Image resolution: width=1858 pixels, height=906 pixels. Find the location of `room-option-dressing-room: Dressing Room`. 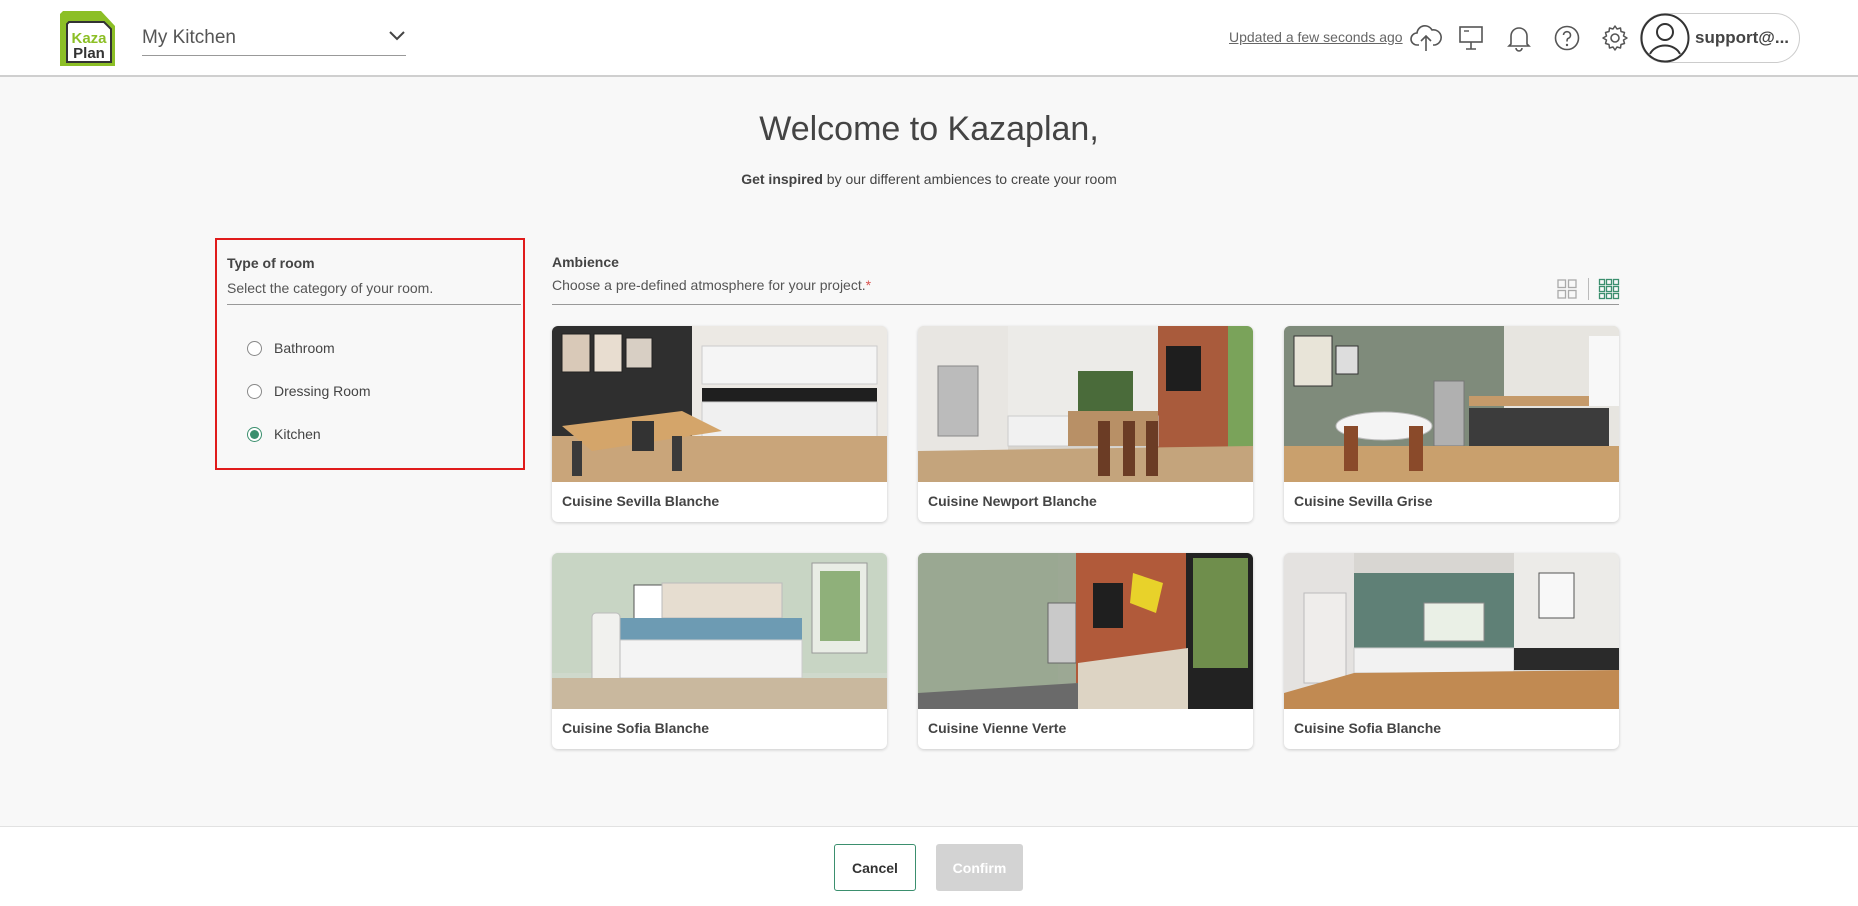

room-option-dressing-room: Dressing Room is located at coordinates (308, 391).